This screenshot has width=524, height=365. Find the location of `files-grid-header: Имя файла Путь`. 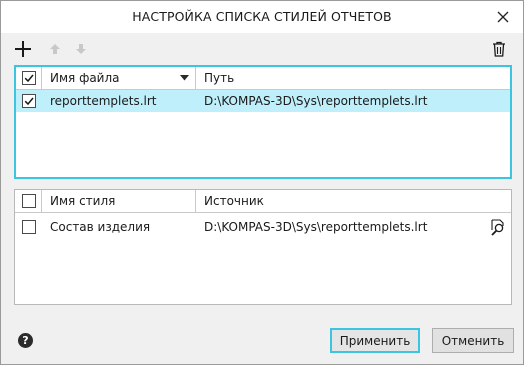

files-grid-header: Имя файла Путь is located at coordinates (263, 78).